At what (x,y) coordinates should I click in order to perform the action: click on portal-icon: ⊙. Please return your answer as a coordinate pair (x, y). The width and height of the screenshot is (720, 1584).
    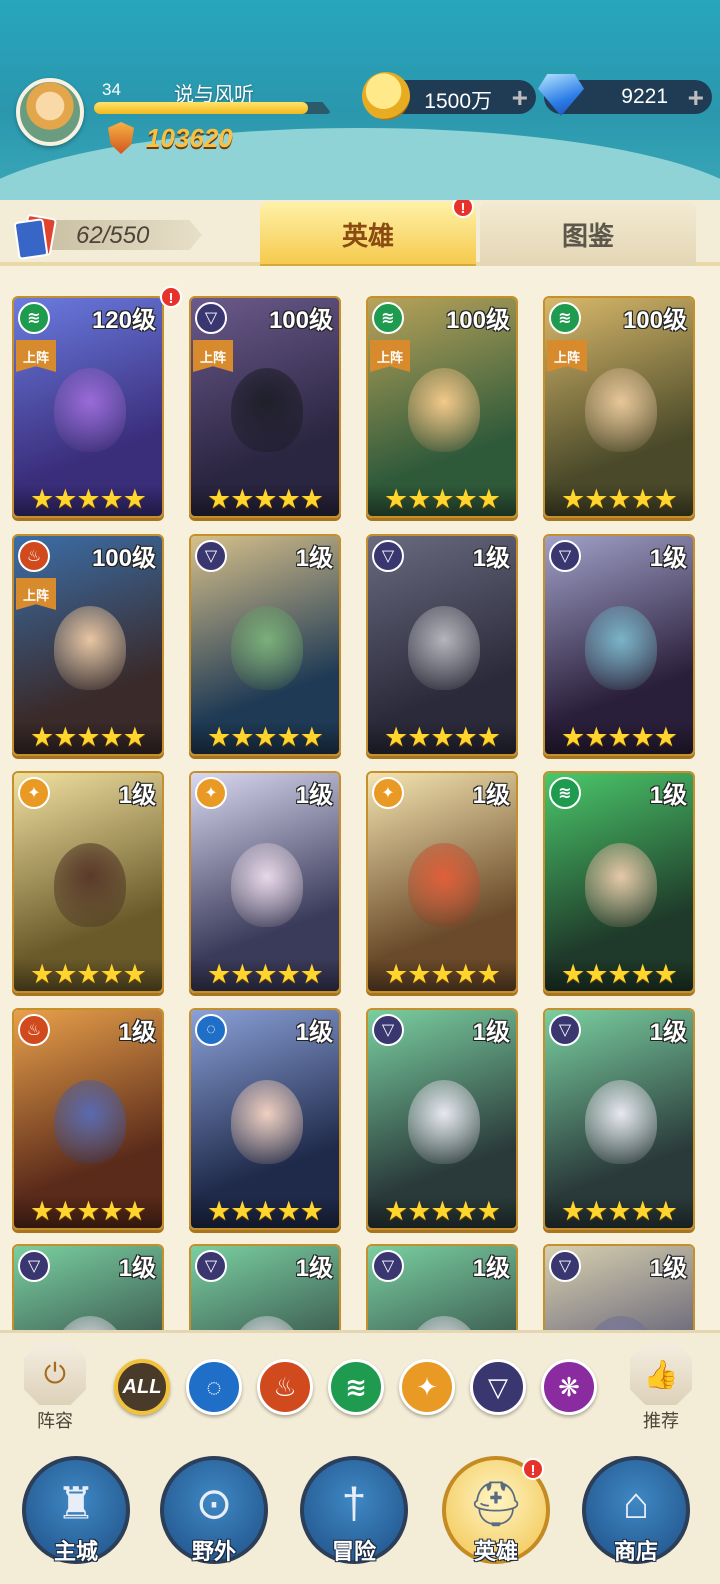
    Looking at the image, I should click on (214, 1504).